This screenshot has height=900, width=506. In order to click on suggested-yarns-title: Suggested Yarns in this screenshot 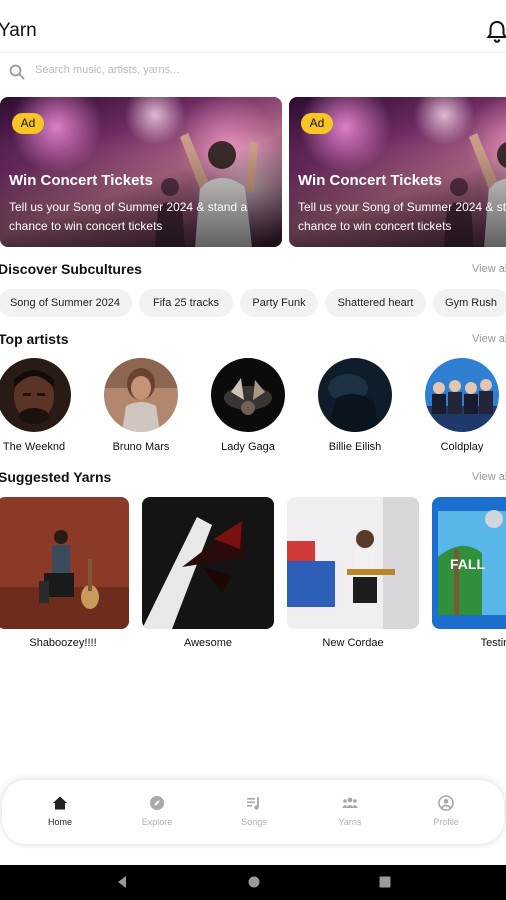, I will do `click(56, 477)`.